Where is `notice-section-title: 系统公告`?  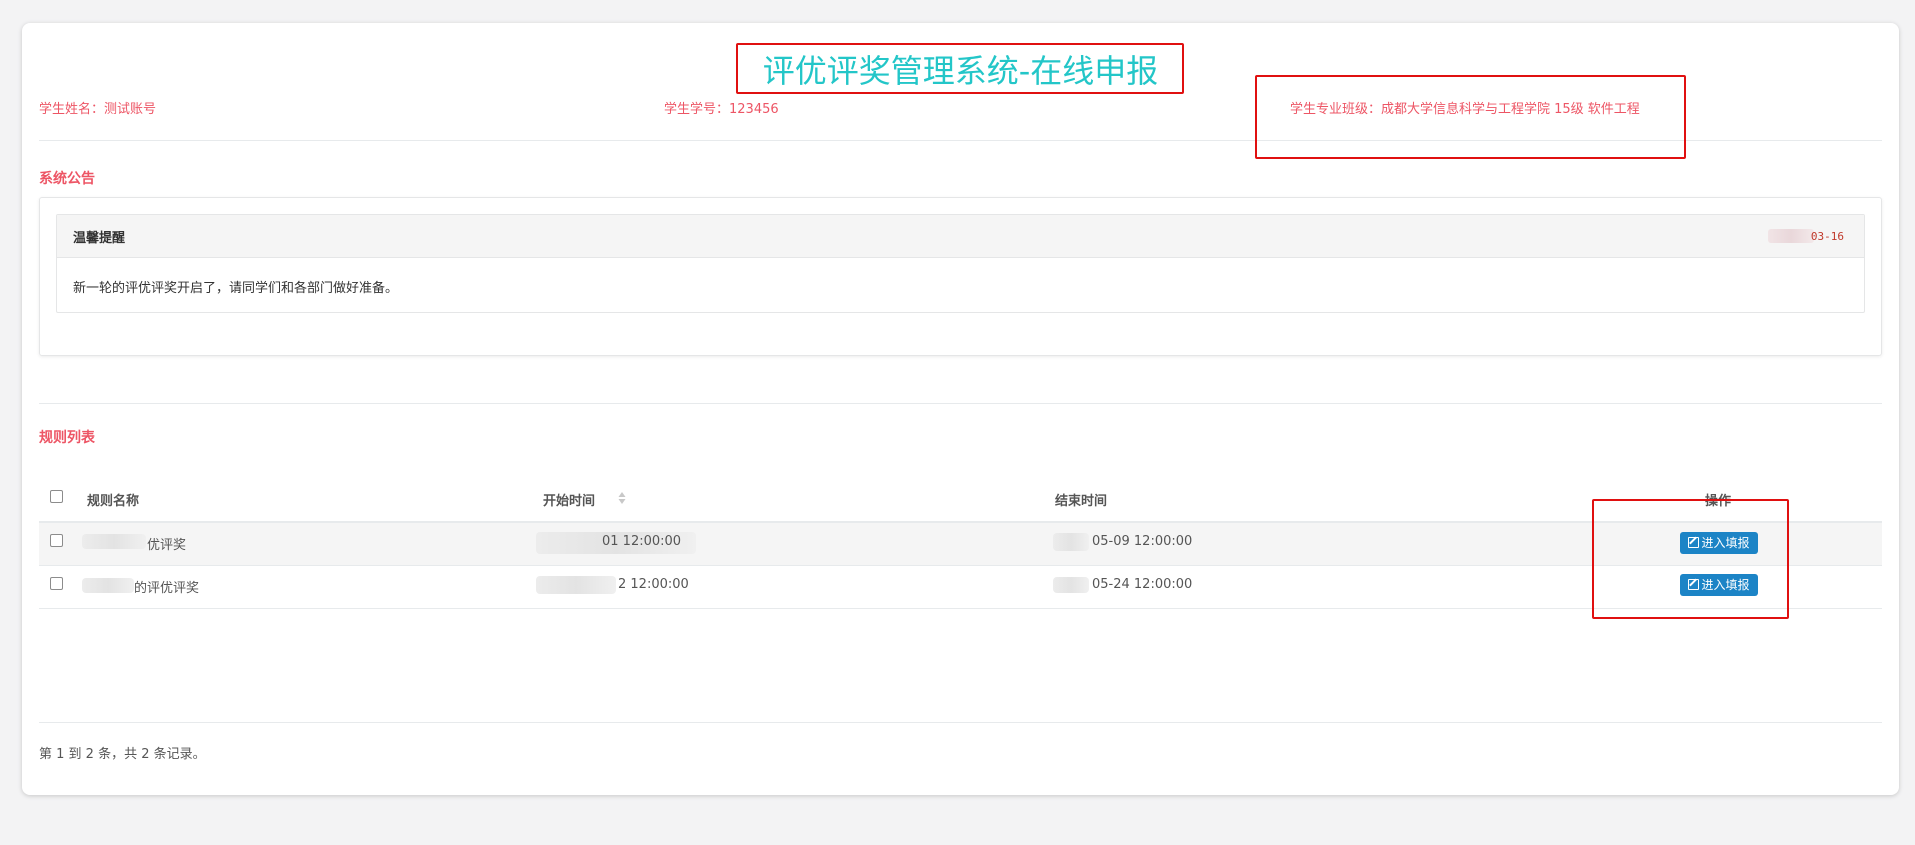
notice-section-title: 系统公告 is located at coordinates (67, 179).